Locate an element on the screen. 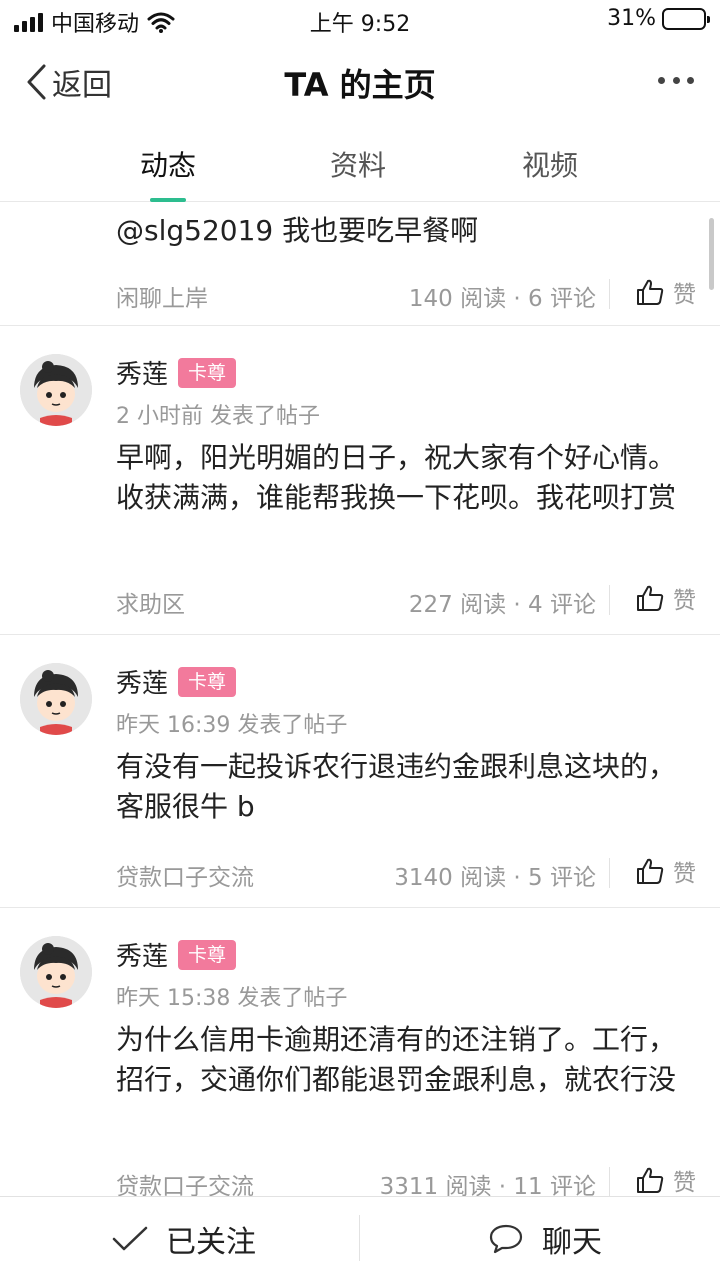 This screenshot has height=1280, width=720. tab-dongtai: 动态 is located at coordinates (168, 164).